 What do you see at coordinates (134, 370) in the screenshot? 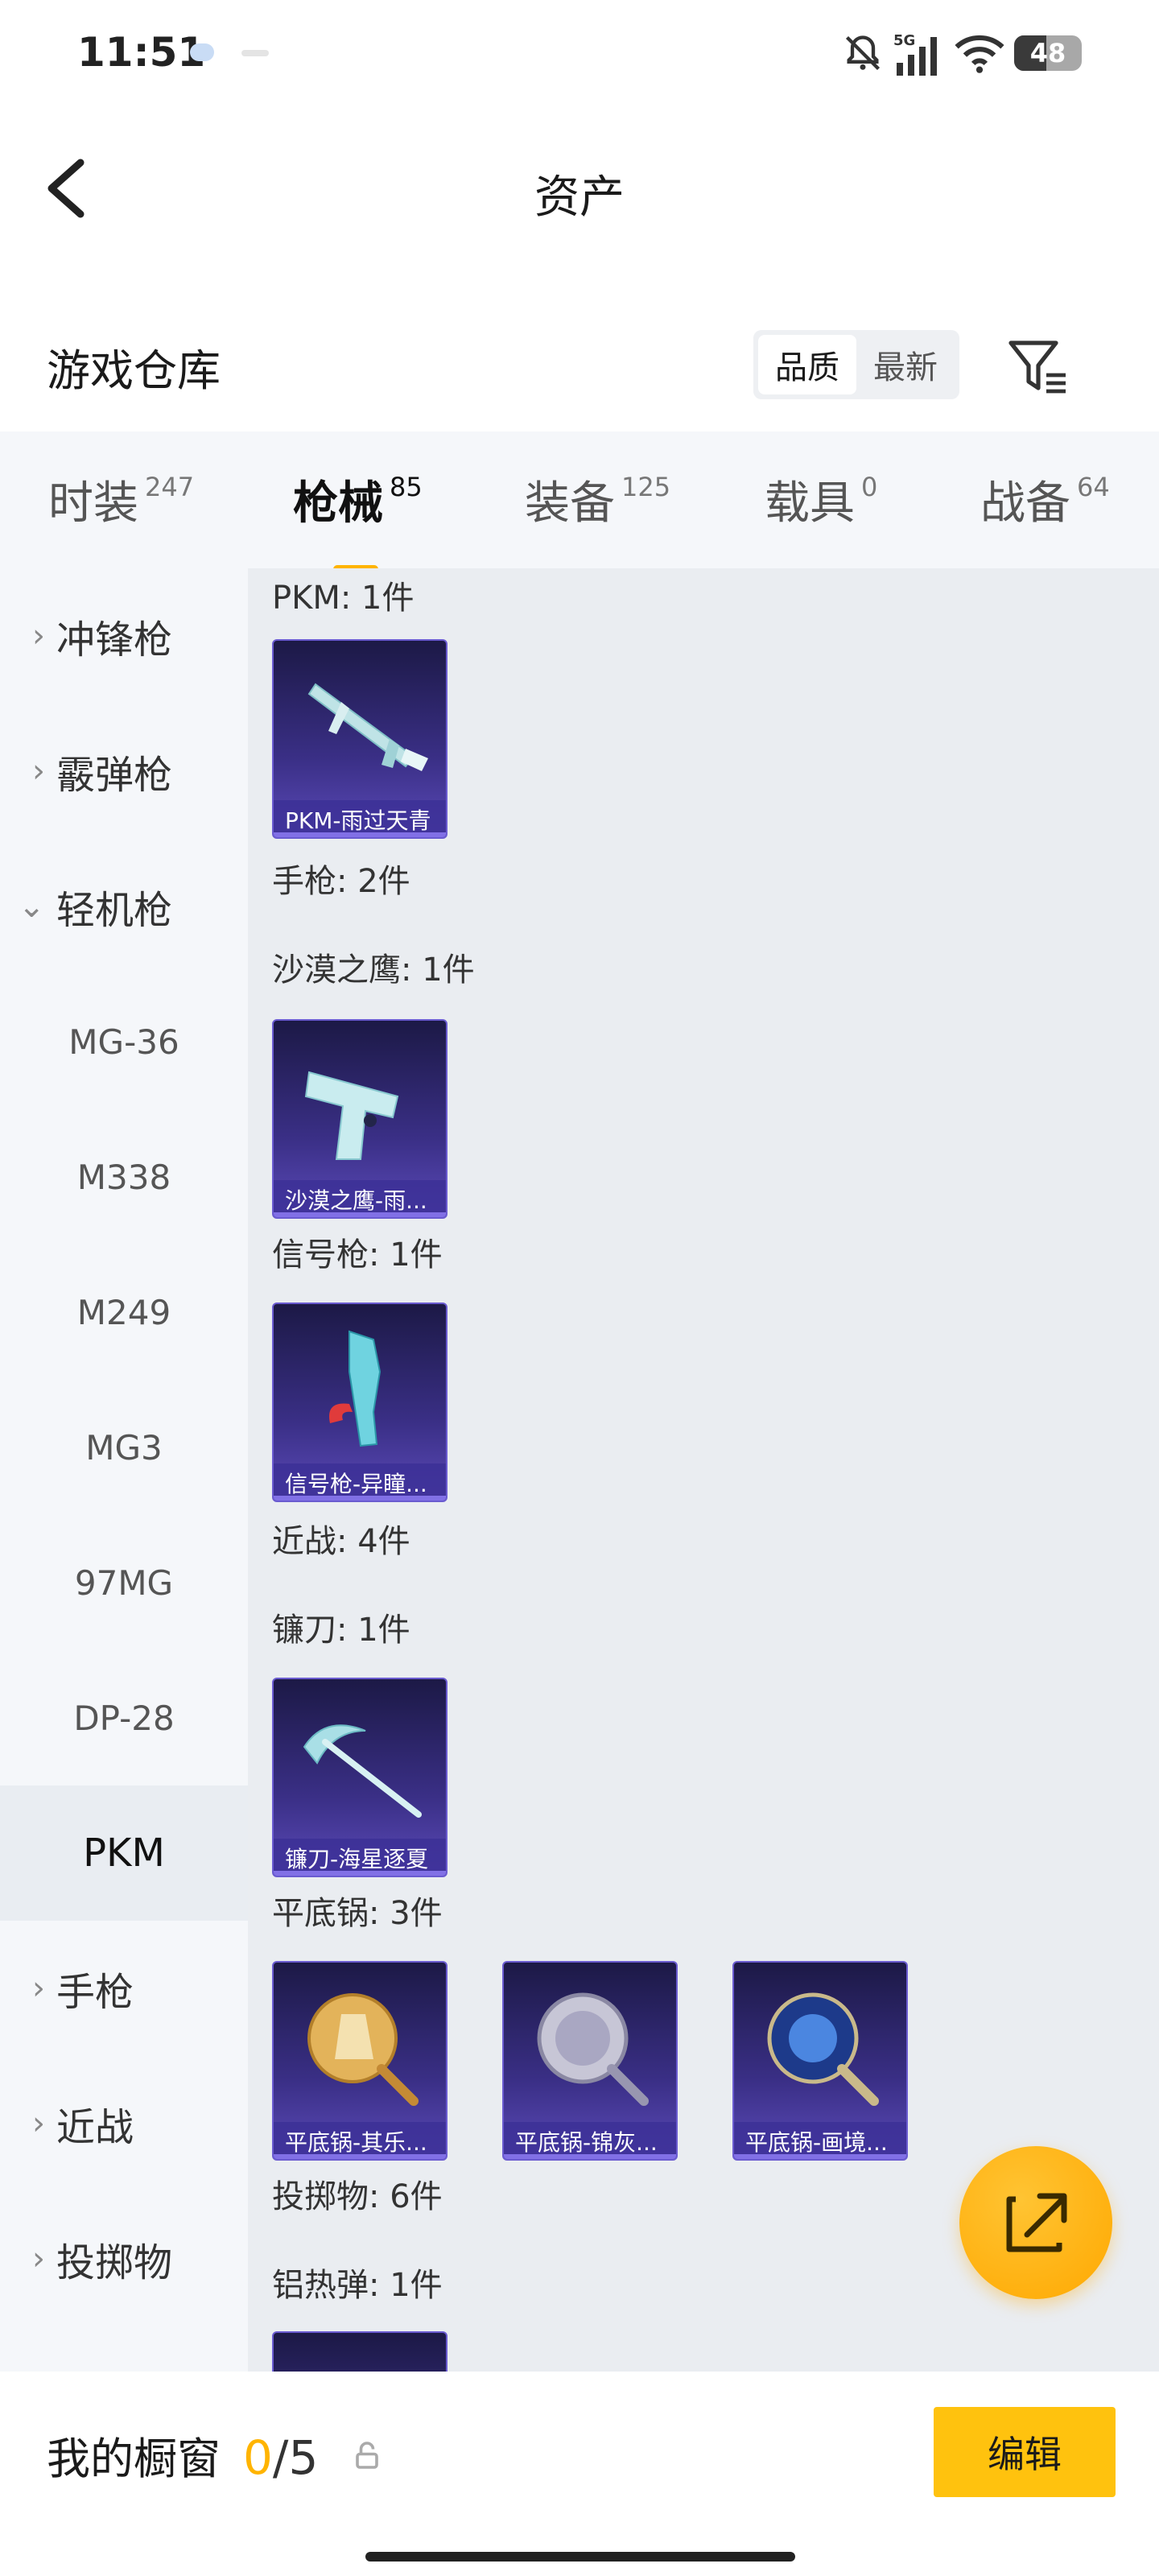
I see `warehouse-title: 游戏仓库` at bounding box center [134, 370].